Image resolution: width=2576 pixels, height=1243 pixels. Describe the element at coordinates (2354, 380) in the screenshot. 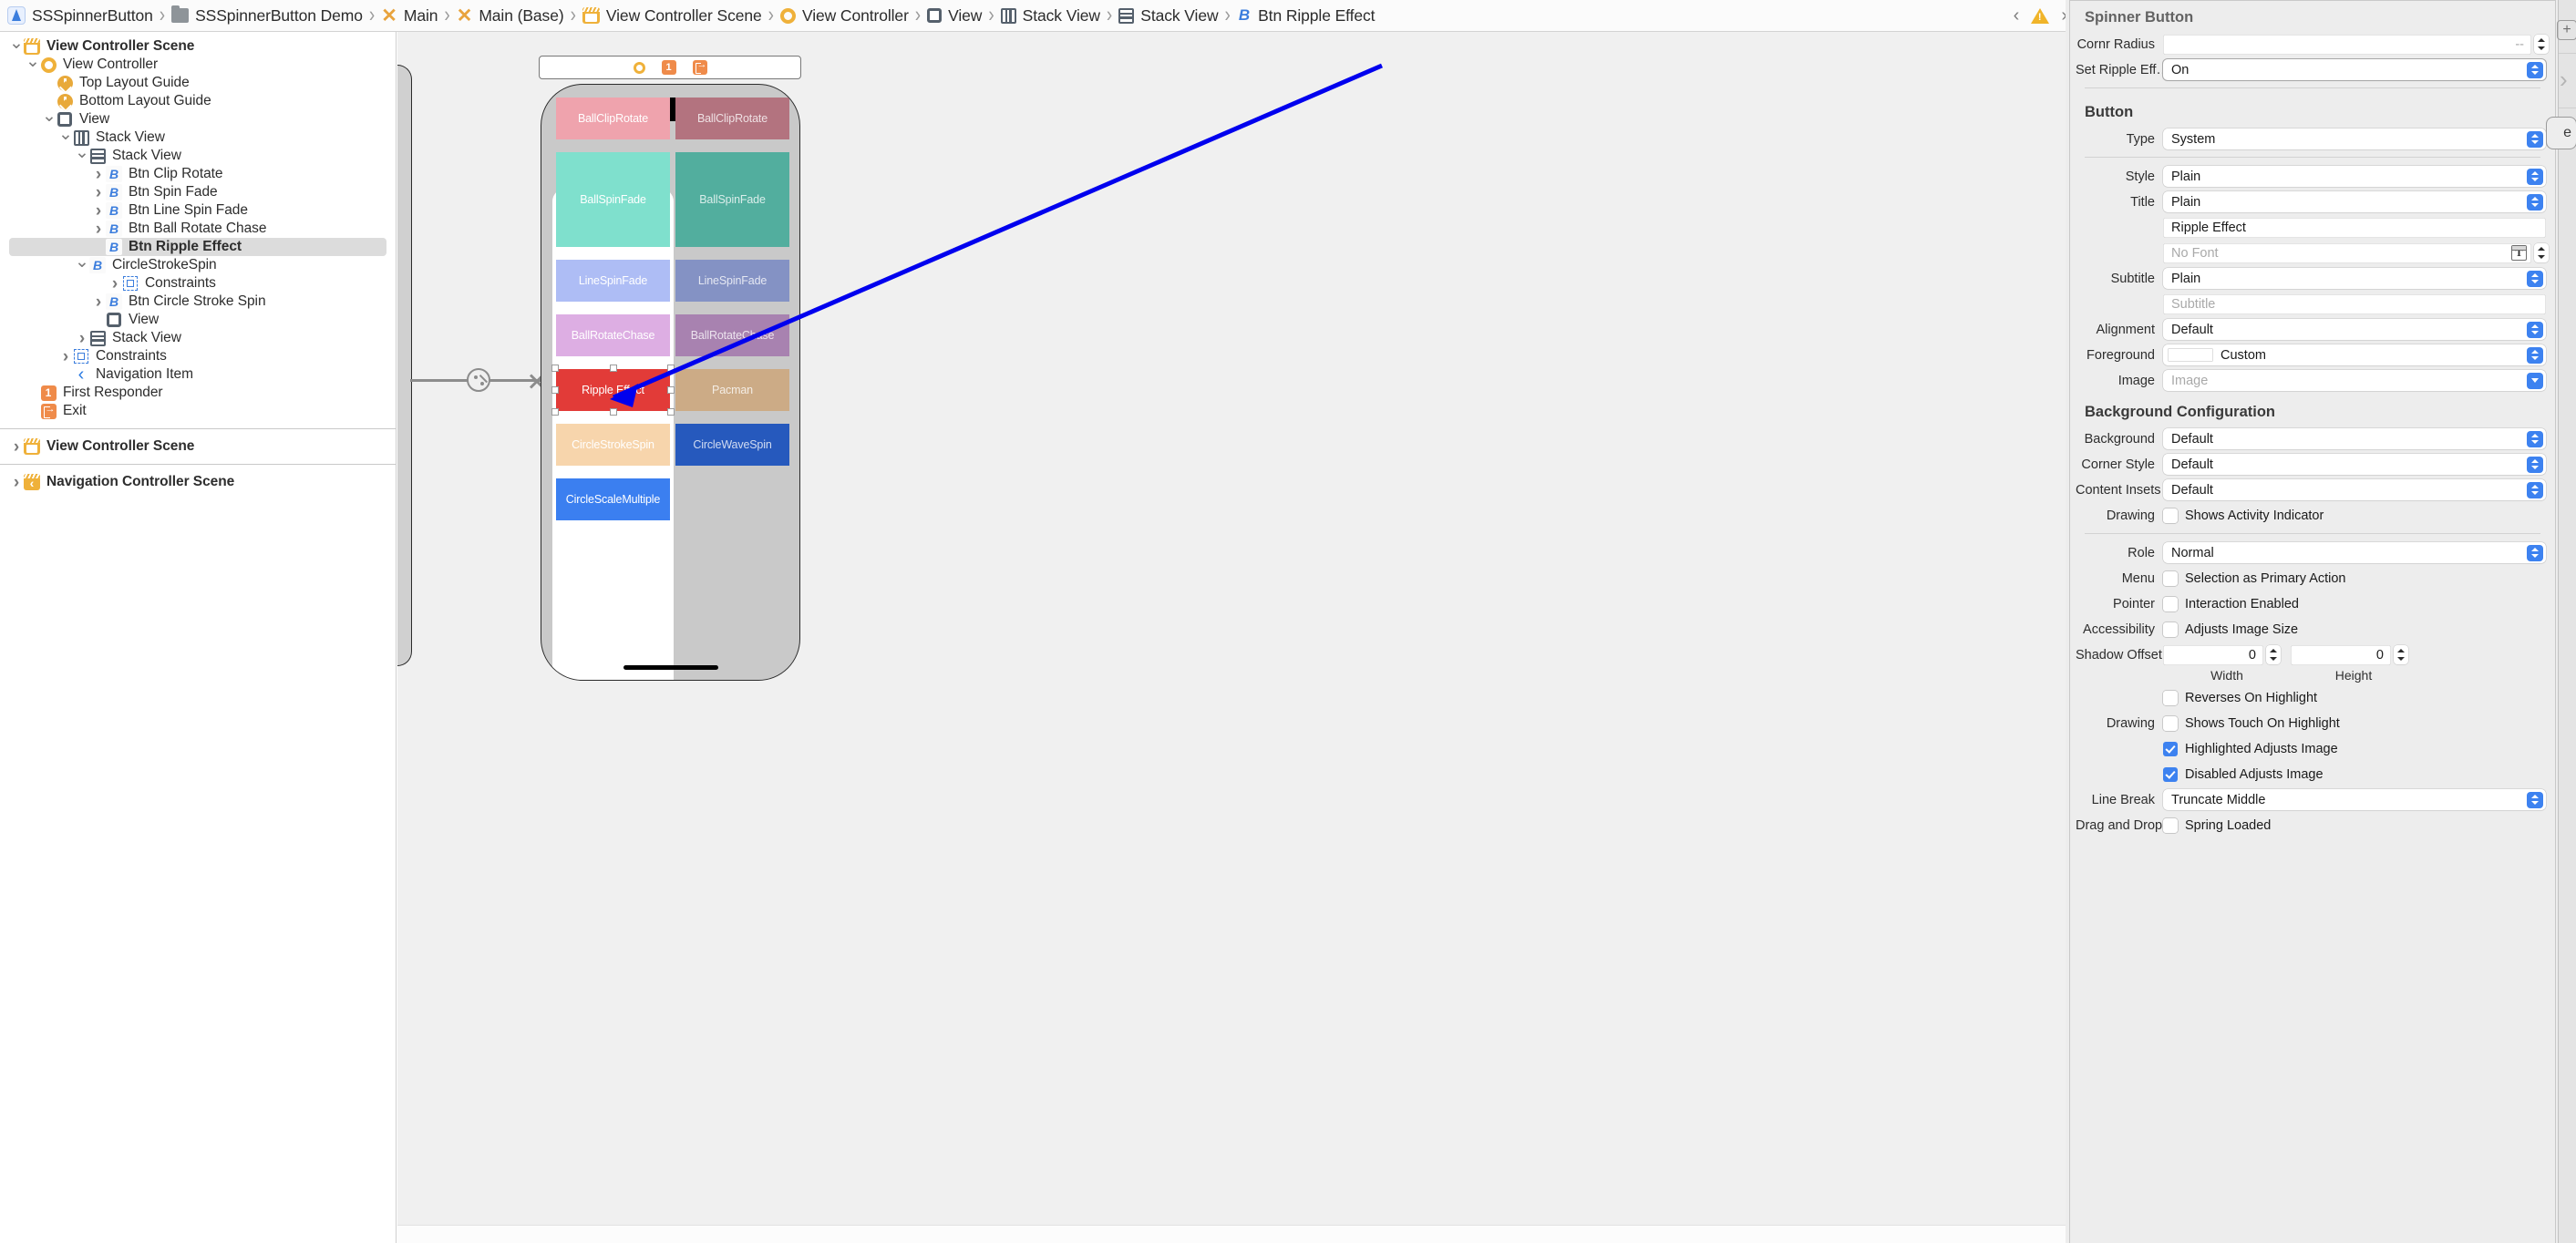

I see `image-select: Image` at that location.